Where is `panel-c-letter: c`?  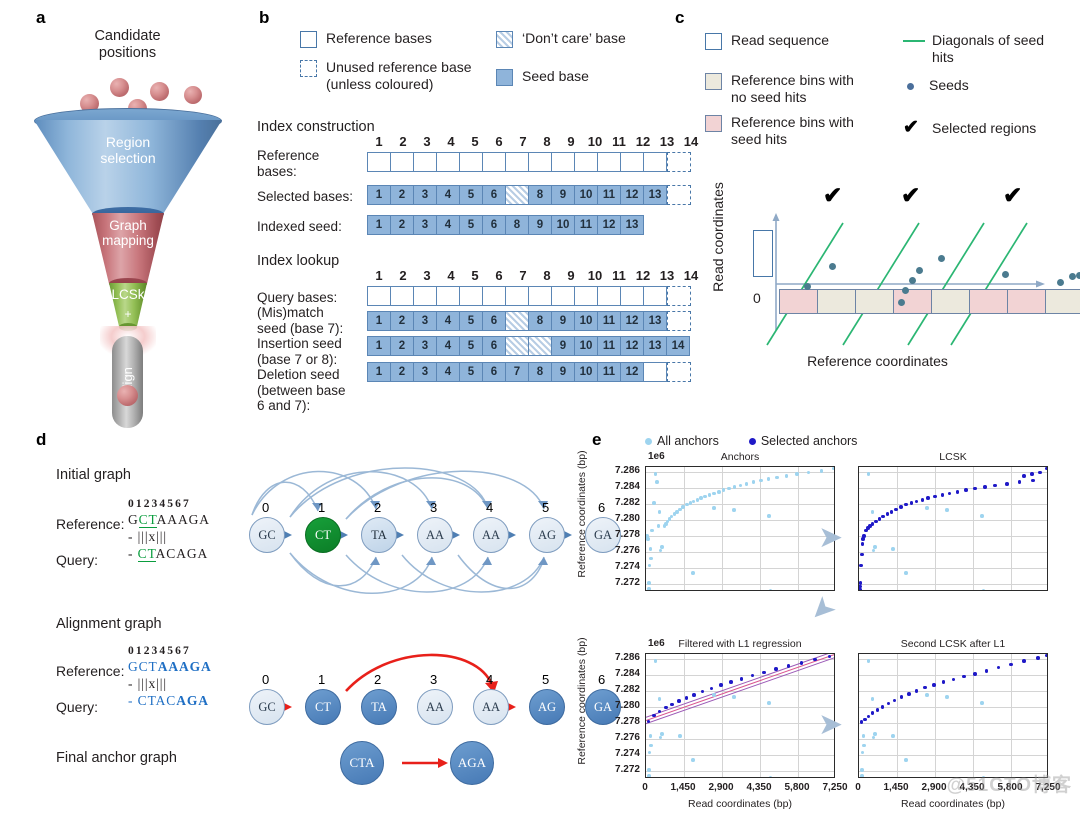 panel-c-letter: c is located at coordinates (680, 17).